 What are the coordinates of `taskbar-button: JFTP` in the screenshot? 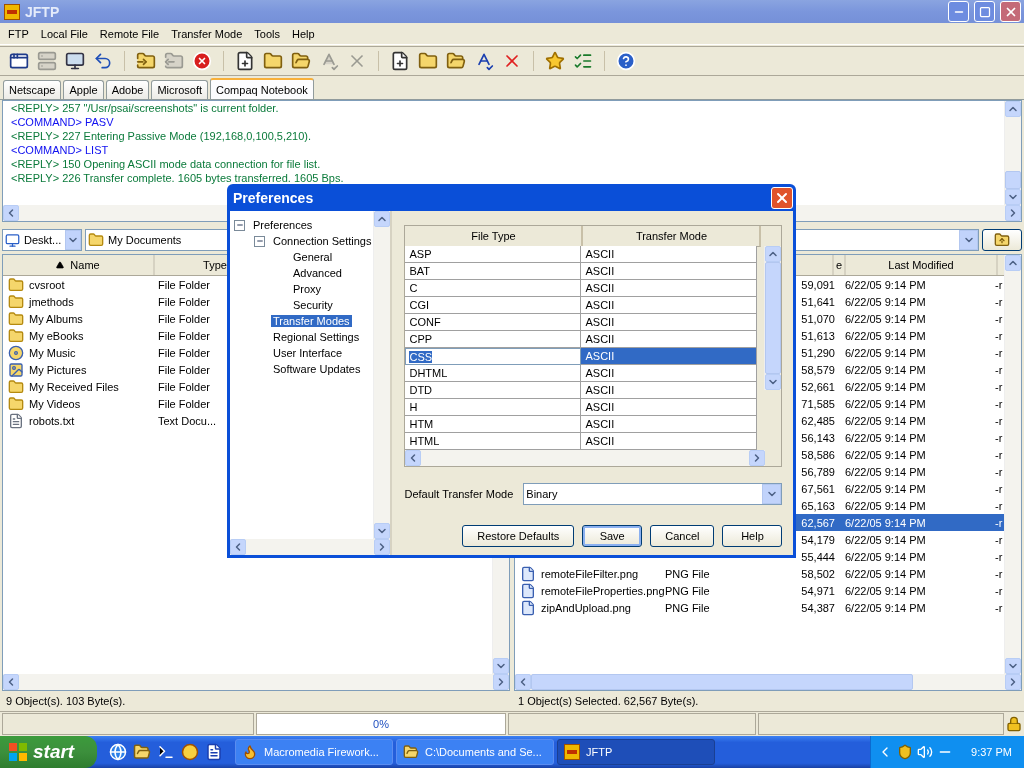 It's located at (636, 752).